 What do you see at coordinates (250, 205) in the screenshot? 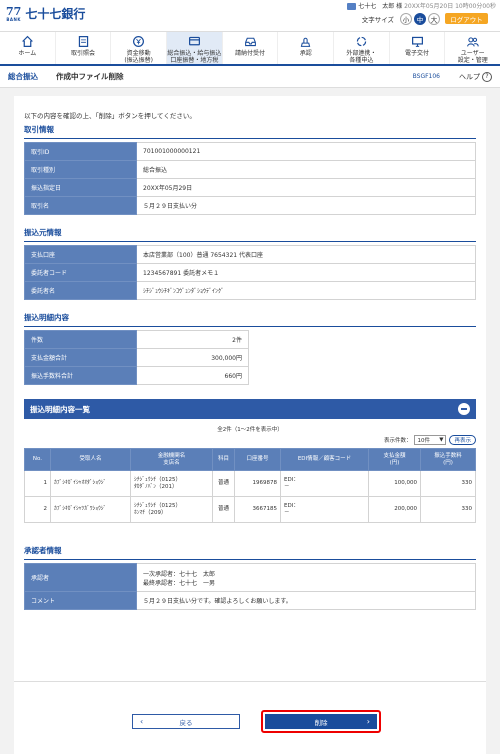
I see `table-row: 取引名 ５月２９日支払い分` at bounding box center [250, 205].